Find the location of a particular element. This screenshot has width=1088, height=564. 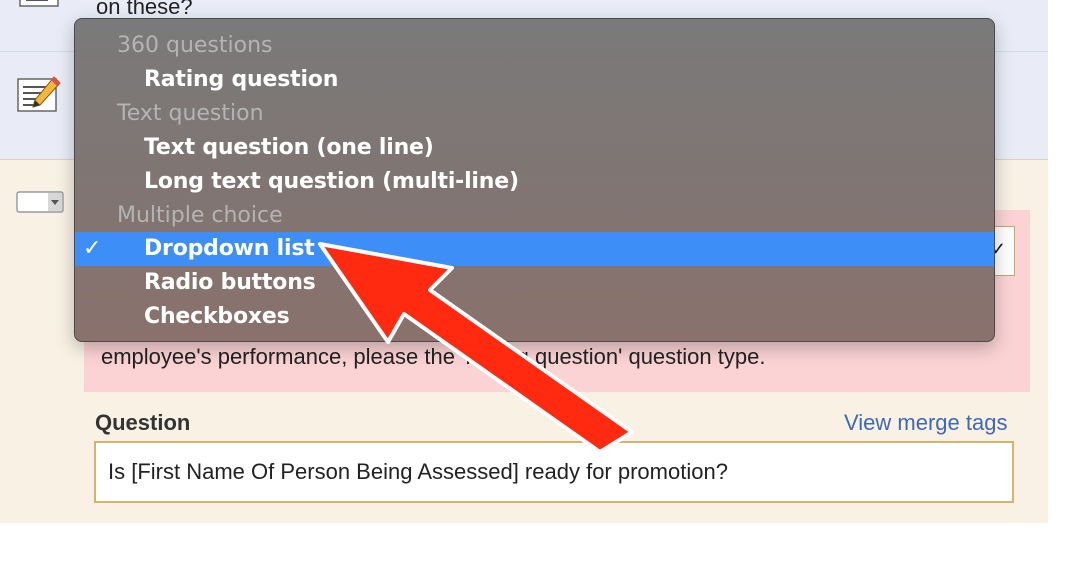

menu-group-header-multiple-choice: Multiple choice is located at coordinates (200, 215).